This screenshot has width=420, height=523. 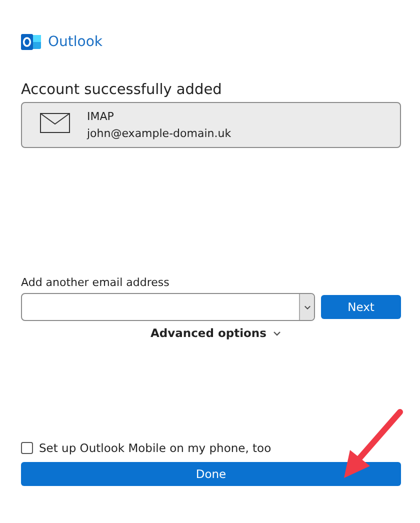 What do you see at coordinates (95, 282) in the screenshot?
I see `field-label: Add another email address` at bounding box center [95, 282].